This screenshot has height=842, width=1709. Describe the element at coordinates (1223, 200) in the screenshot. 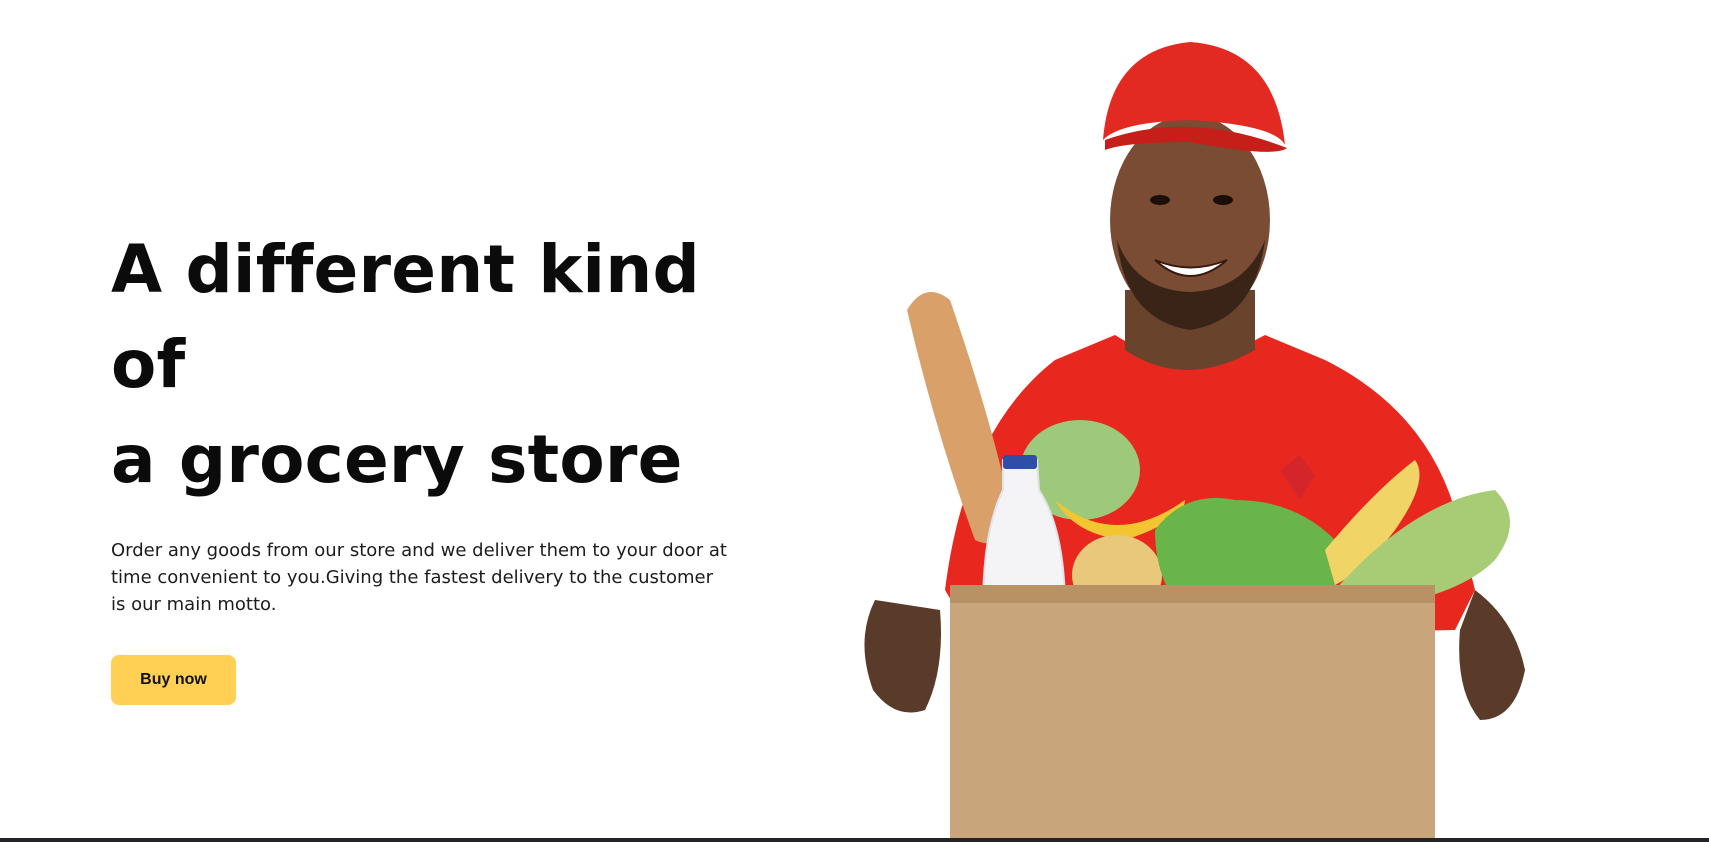

I see `right-eye` at that location.